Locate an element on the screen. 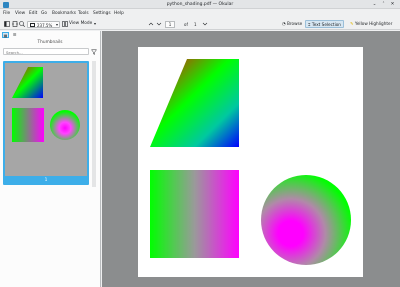 The image size is (400, 287). close-button: ✕ is located at coordinates (392, 4).